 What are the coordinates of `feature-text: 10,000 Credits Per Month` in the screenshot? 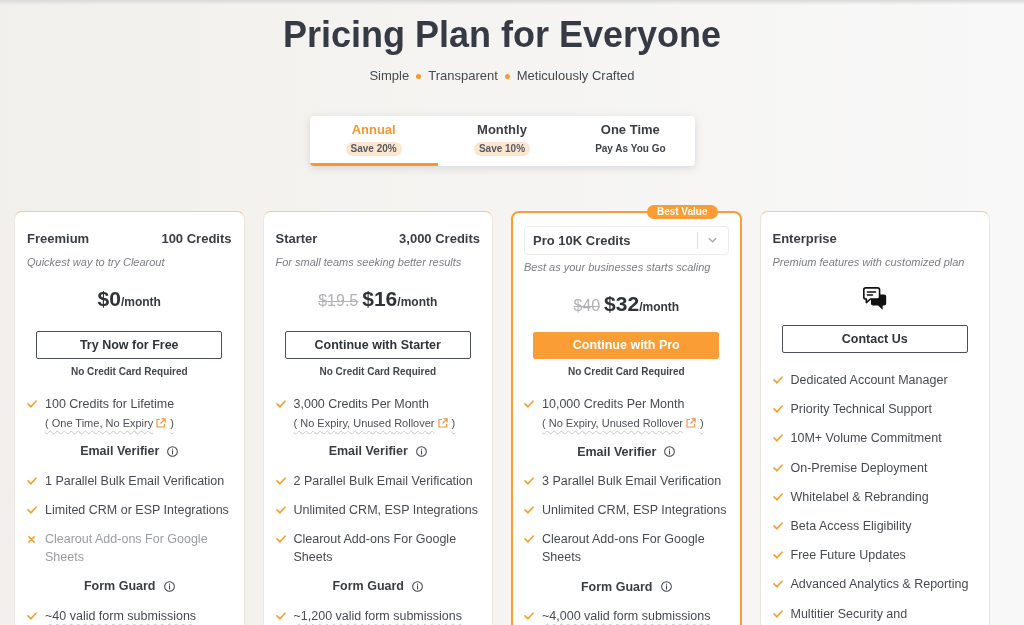 It's located at (613, 405).